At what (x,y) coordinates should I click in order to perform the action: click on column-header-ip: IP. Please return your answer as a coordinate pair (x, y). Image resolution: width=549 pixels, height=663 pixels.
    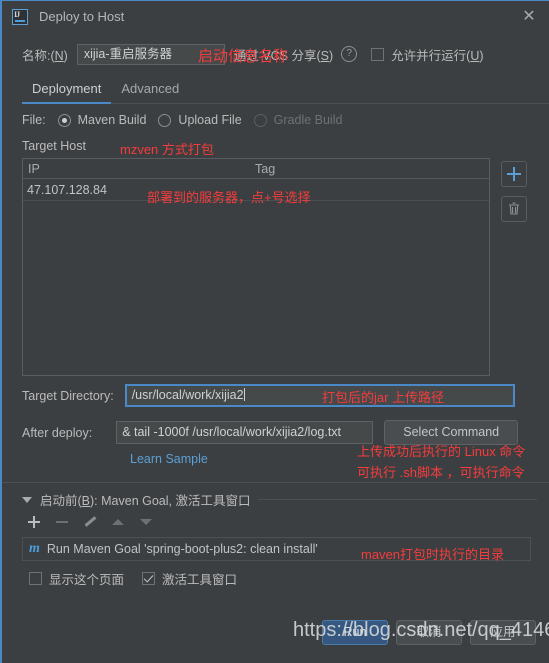
    Looking at the image, I should click on (34, 168).